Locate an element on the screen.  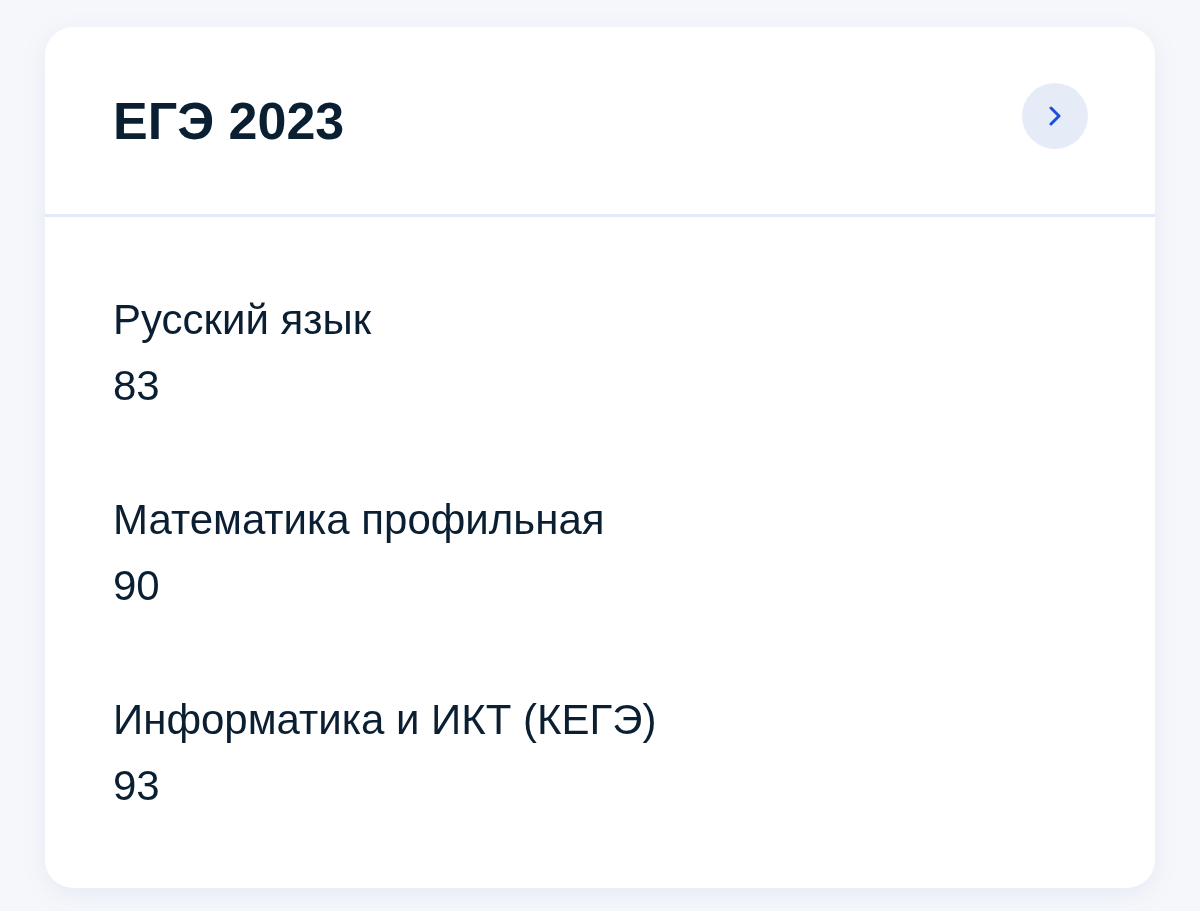
subject-name: Информатика и ИКТ (КЕГЭ) is located at coordinates (385, 720).